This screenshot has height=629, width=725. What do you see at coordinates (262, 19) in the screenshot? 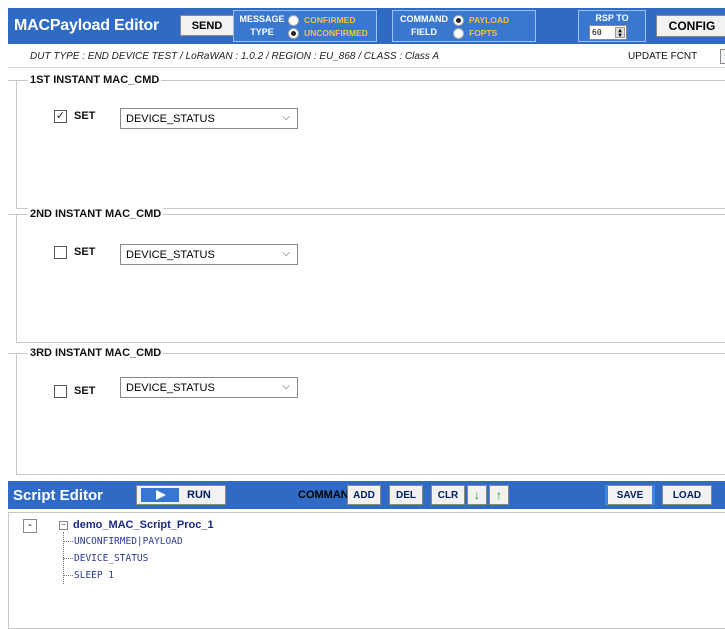
I see `message-type-label-1: MESSAGE` at bounding box center [262, 19].